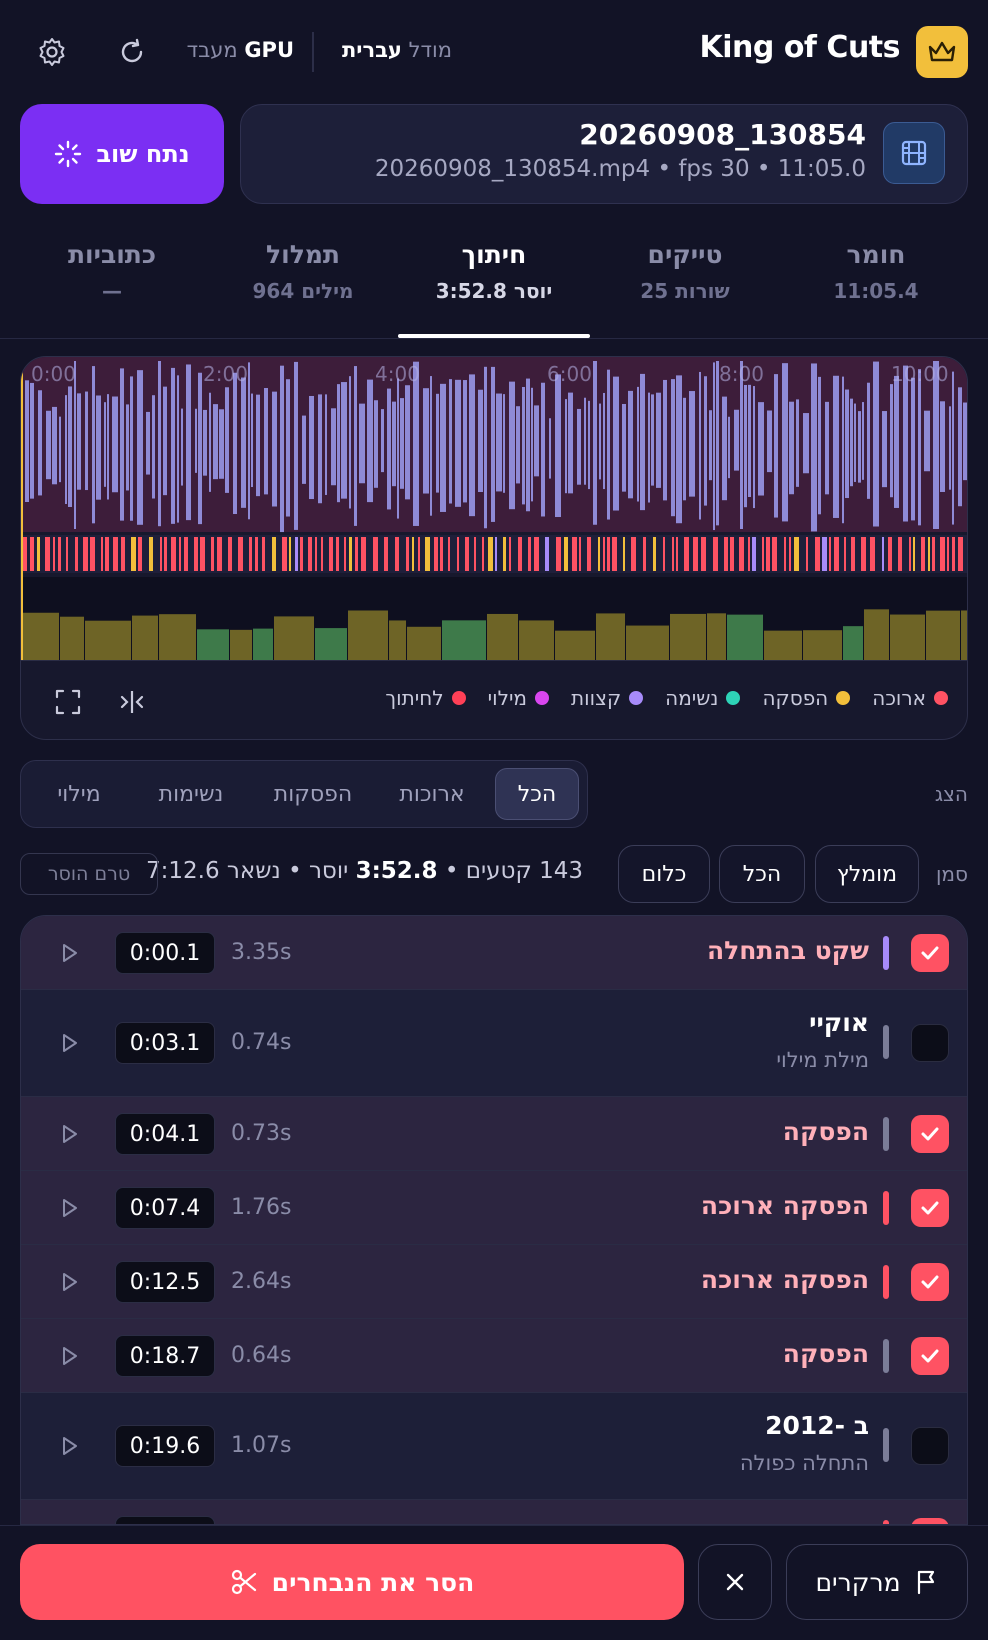 The image size is (988, 1640). What do you see at coordinates (132, 52) in the screenshot?
I see `refresh-button` at bounding box center [132, 52].